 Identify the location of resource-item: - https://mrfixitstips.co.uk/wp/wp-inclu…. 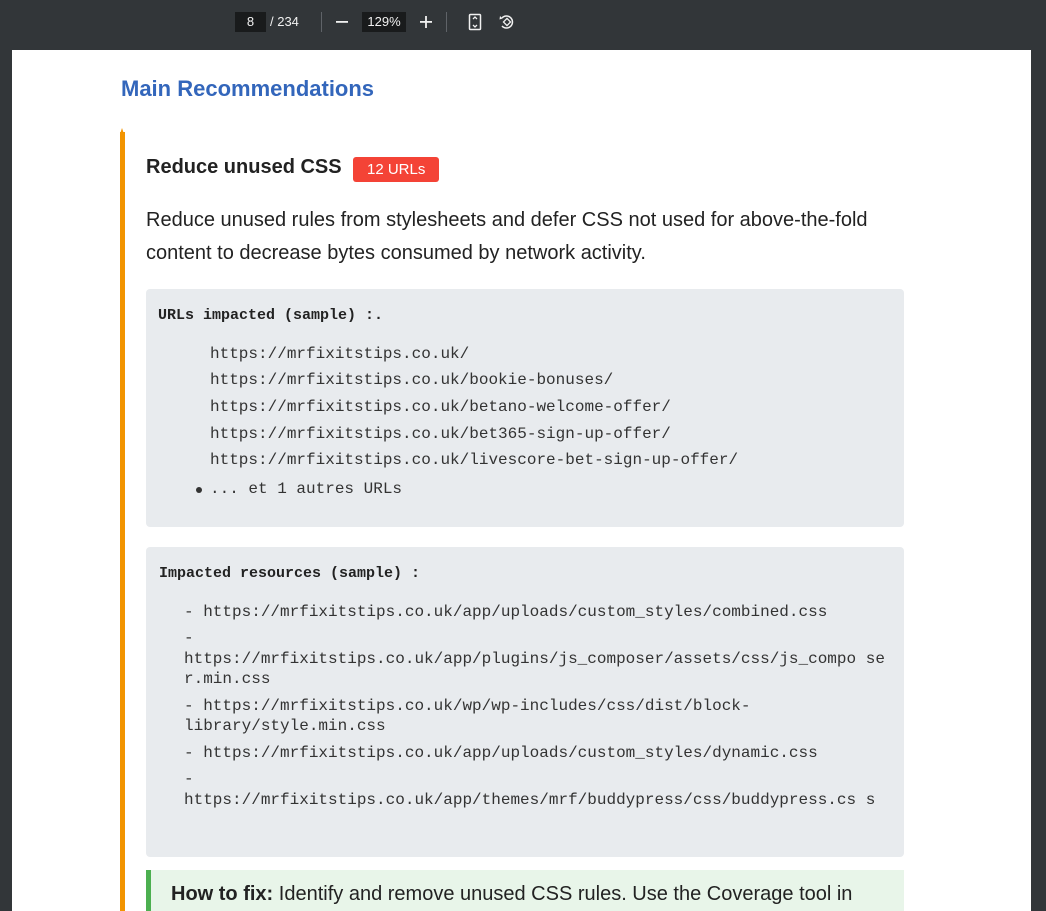
(467, 716).